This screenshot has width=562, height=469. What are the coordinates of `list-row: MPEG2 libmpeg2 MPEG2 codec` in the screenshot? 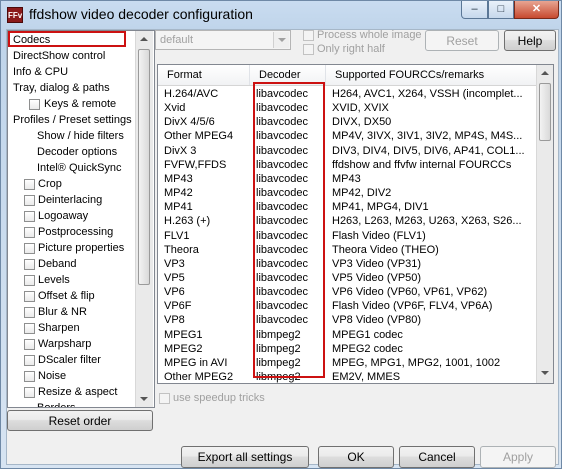 It's located at (347, 349).